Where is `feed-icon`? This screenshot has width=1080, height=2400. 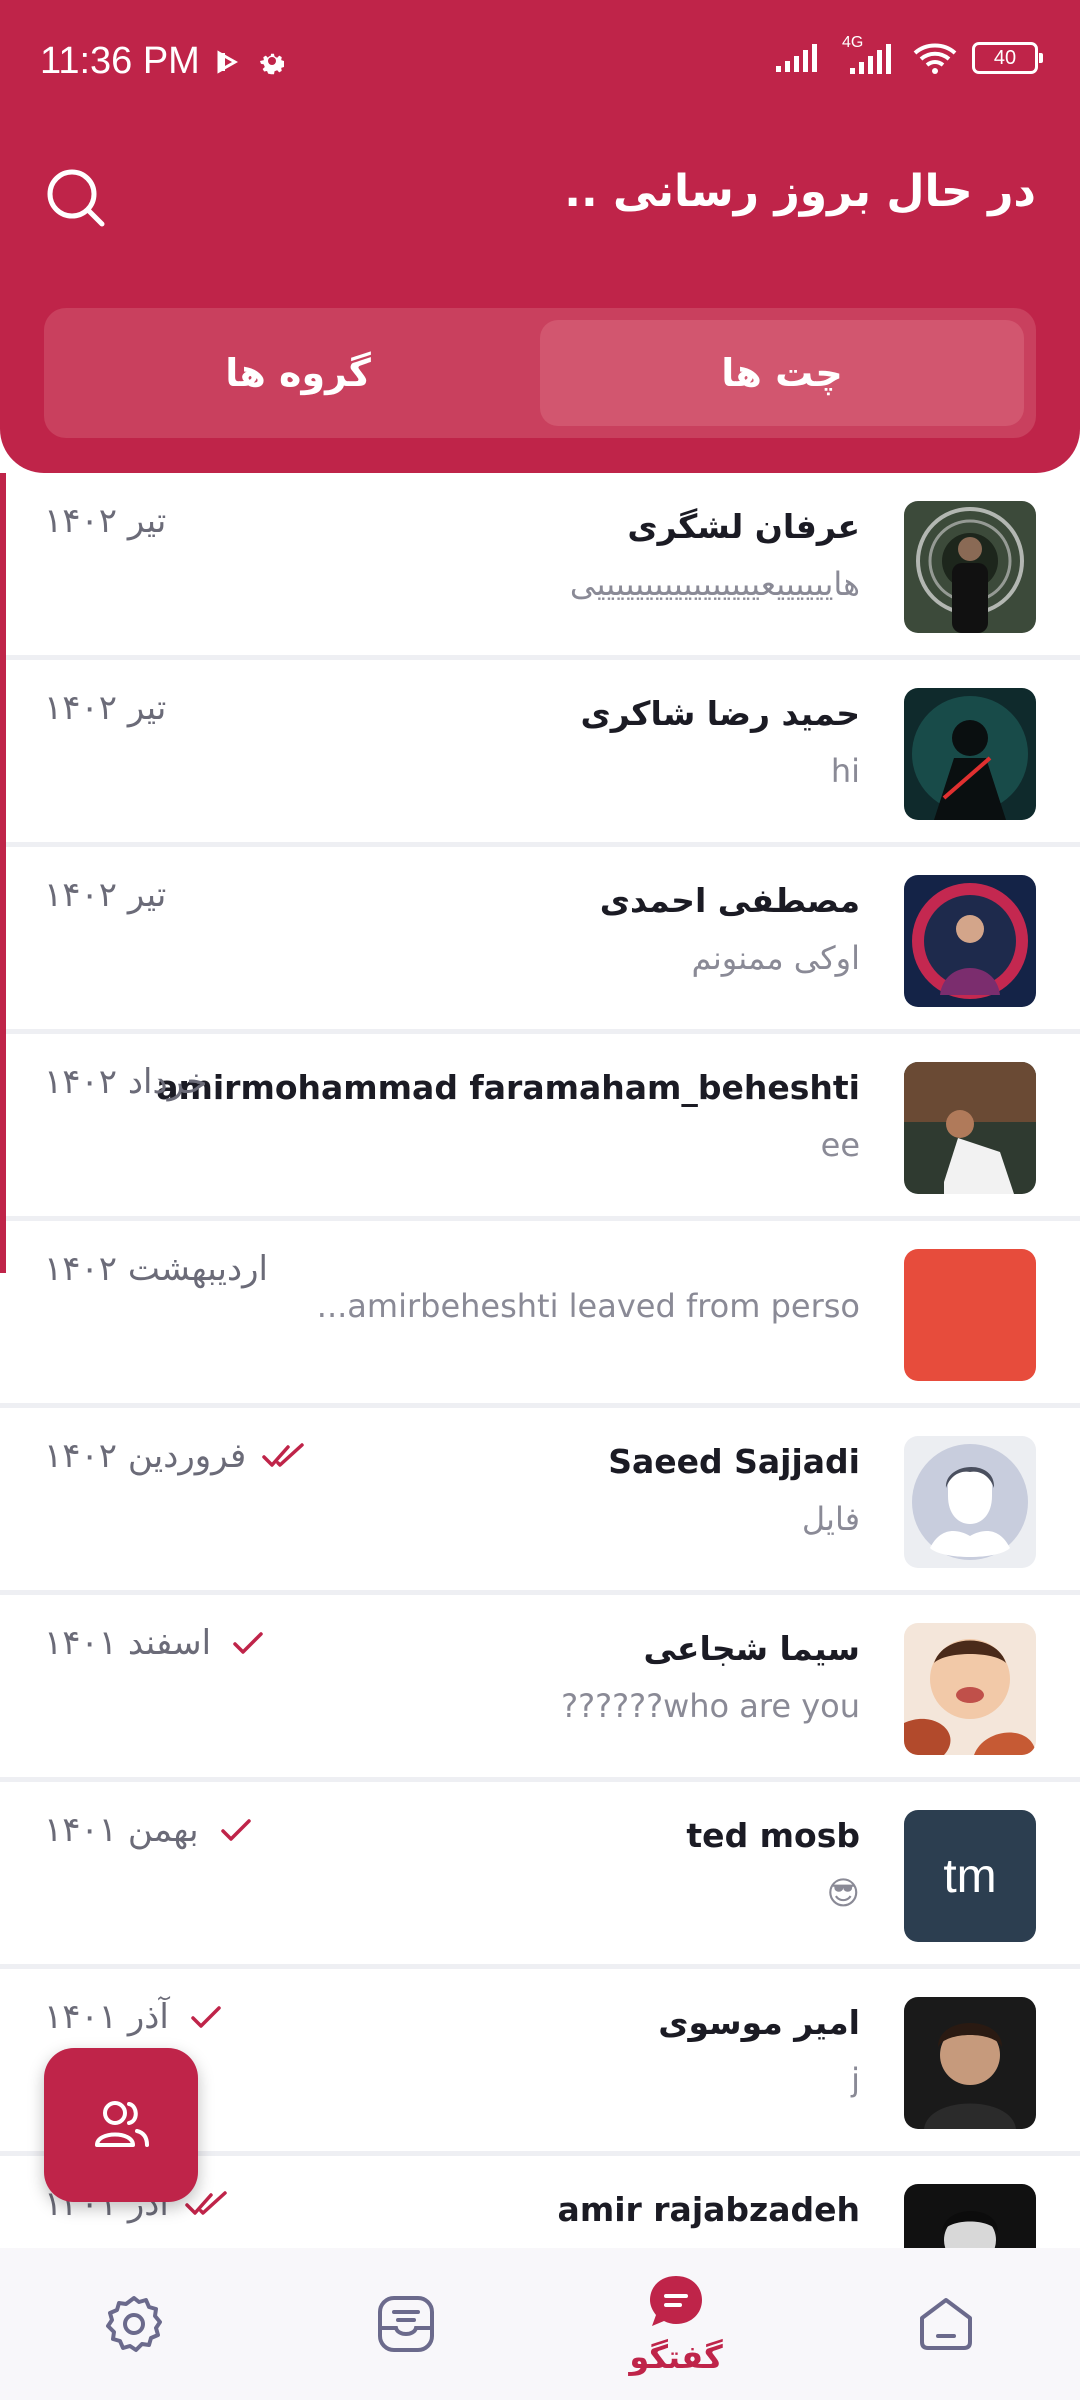
feed-icon is located at coordinates (406, 2324).